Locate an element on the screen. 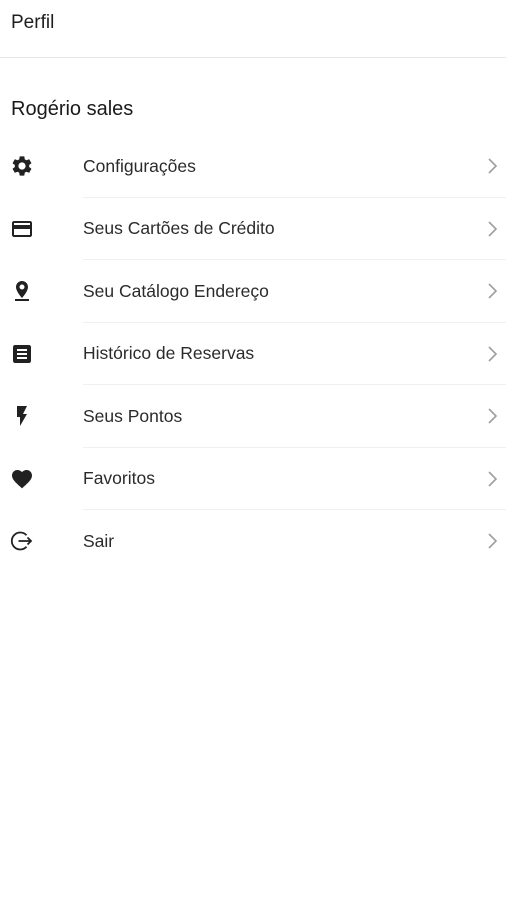  menu-item-label: Histórico de Reservas is located at coordinates (169, 353).